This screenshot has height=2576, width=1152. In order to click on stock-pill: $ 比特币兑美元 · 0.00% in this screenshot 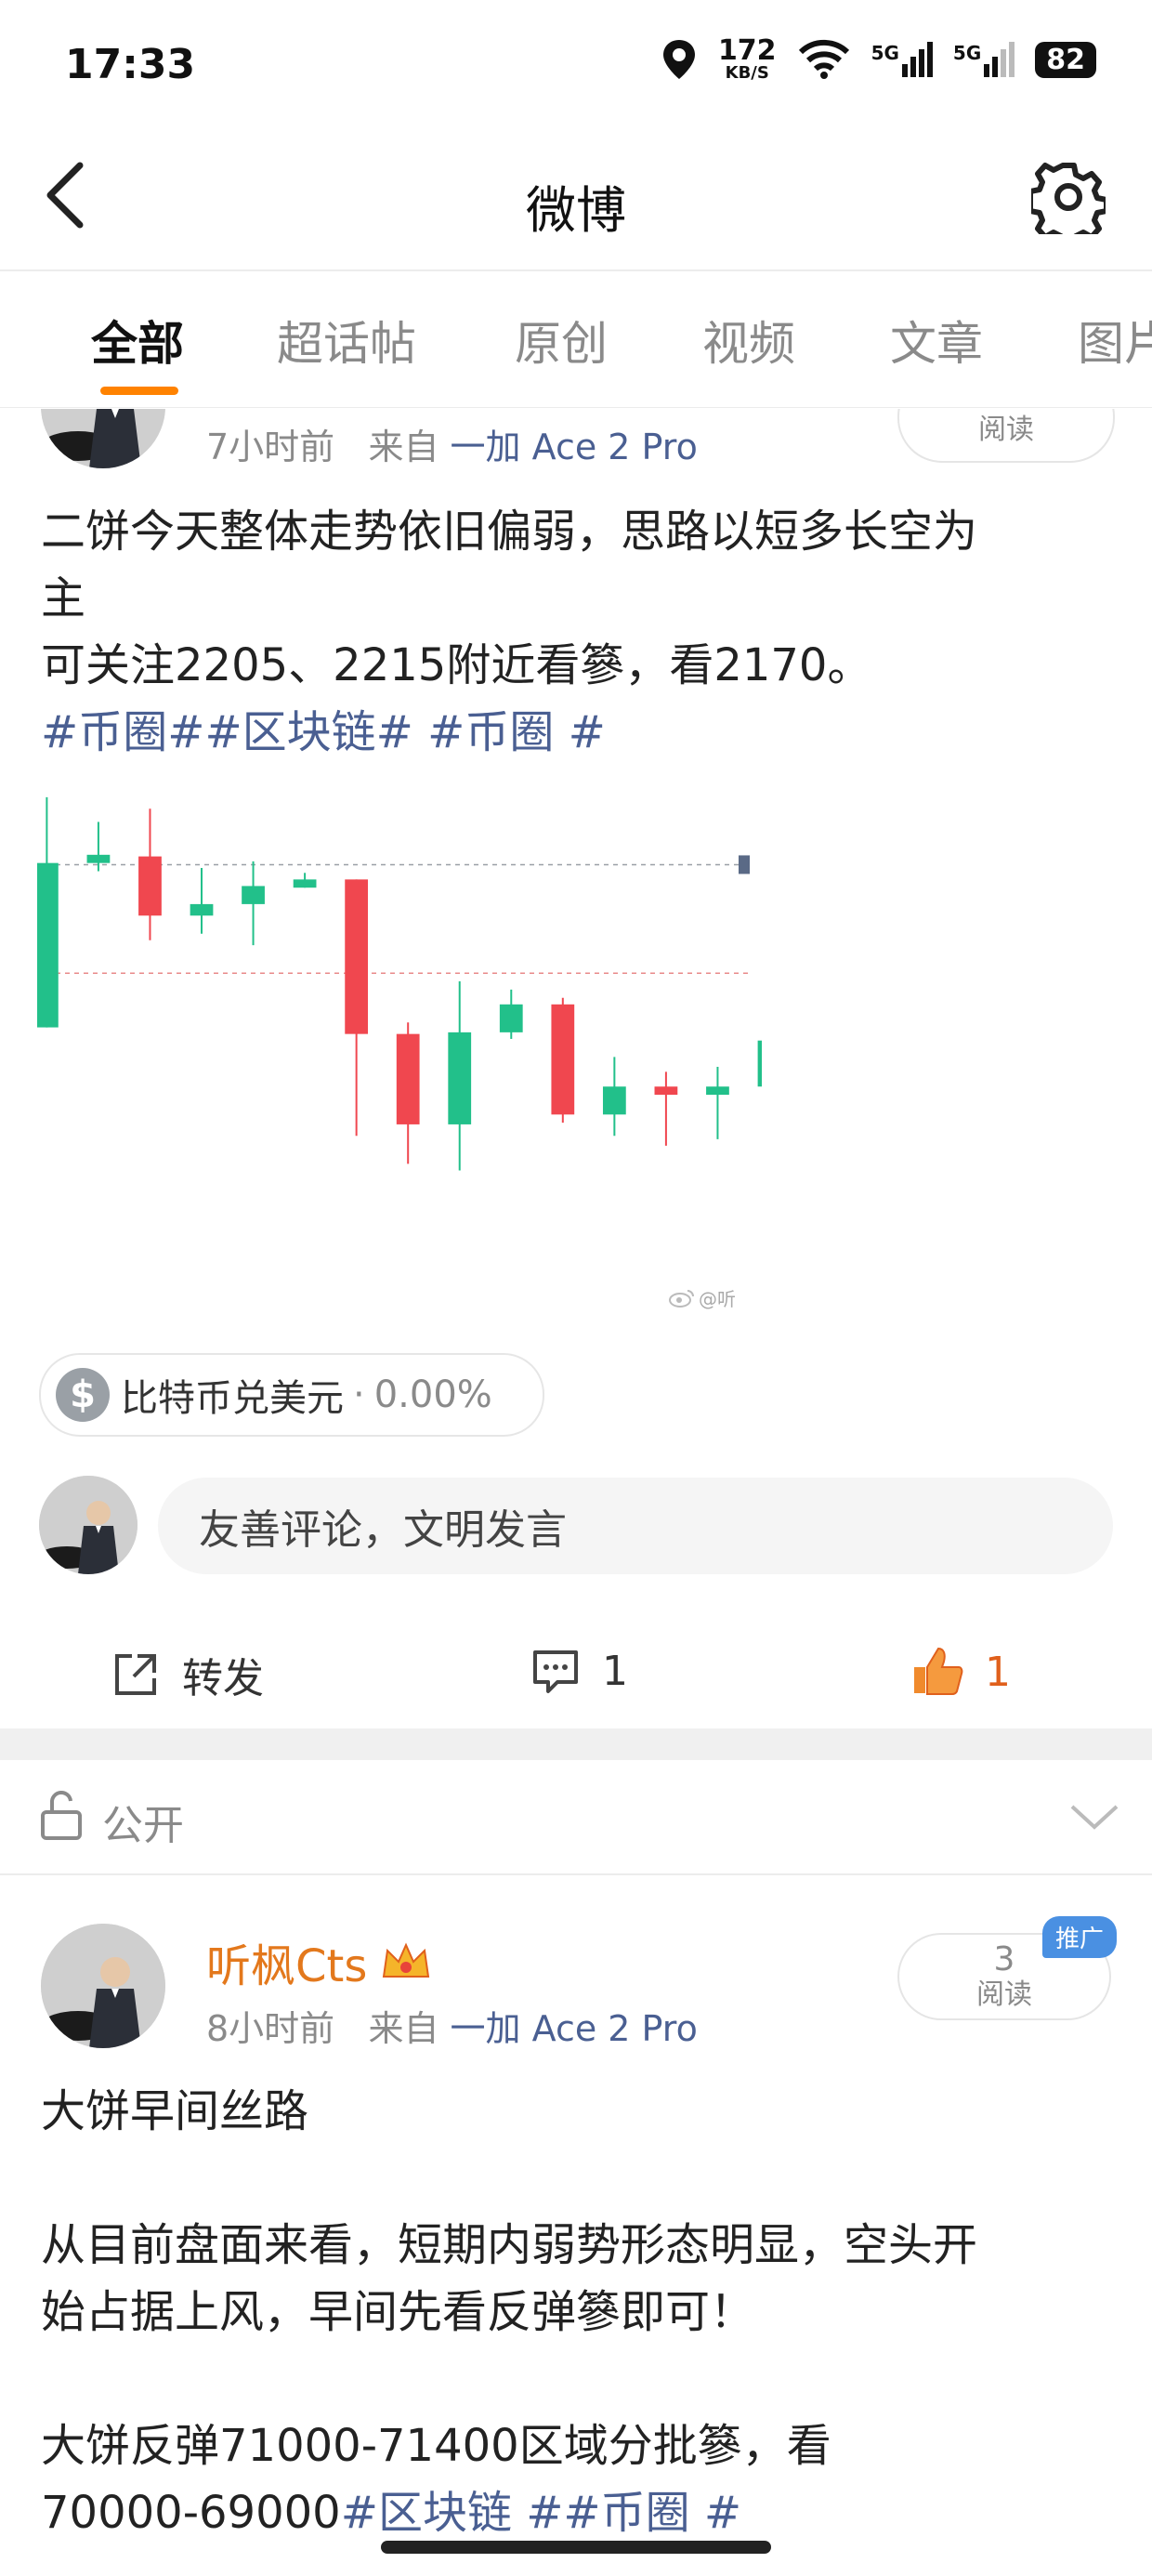, I will do `click(291, 1395)`.